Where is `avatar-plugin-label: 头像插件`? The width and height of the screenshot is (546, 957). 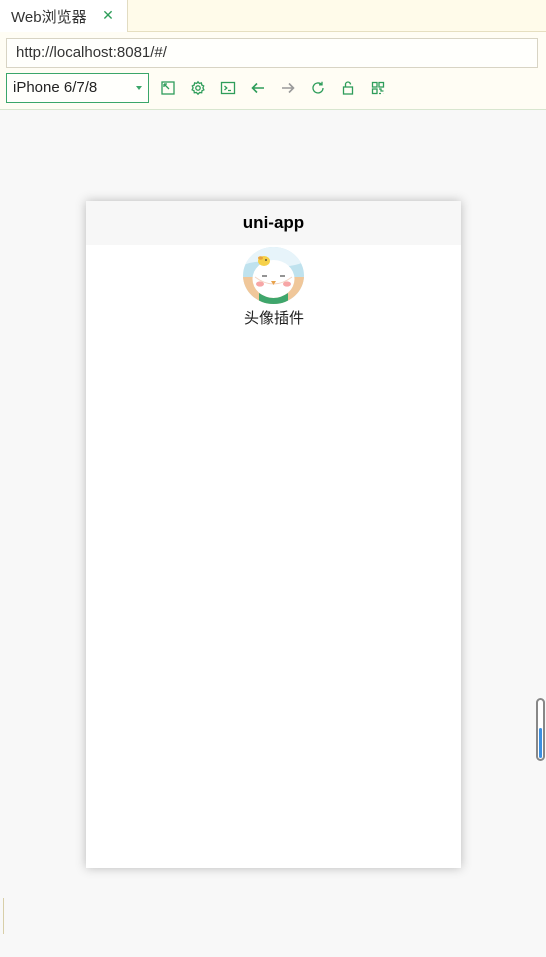 avatar-plugin-label: 头像插件 is located at coordinates (273, 318).